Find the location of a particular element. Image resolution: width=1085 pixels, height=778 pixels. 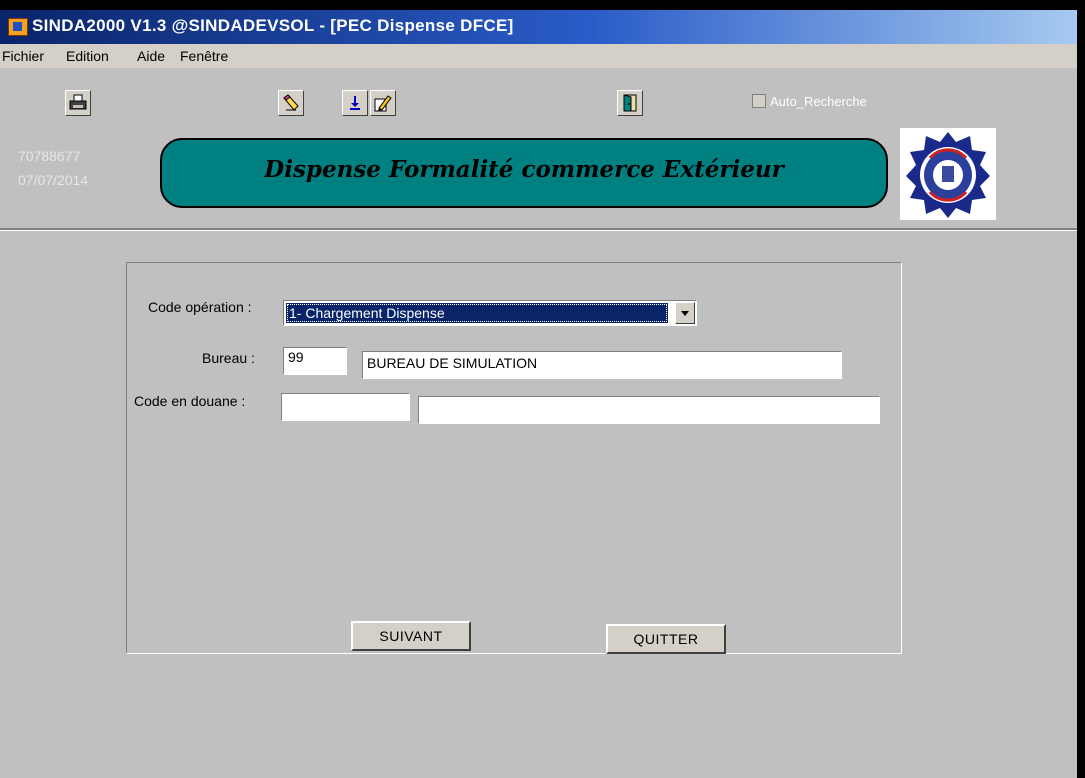

bureau-name-field: BUREAU DE SIMULATION is located at coordinates (602, 365).